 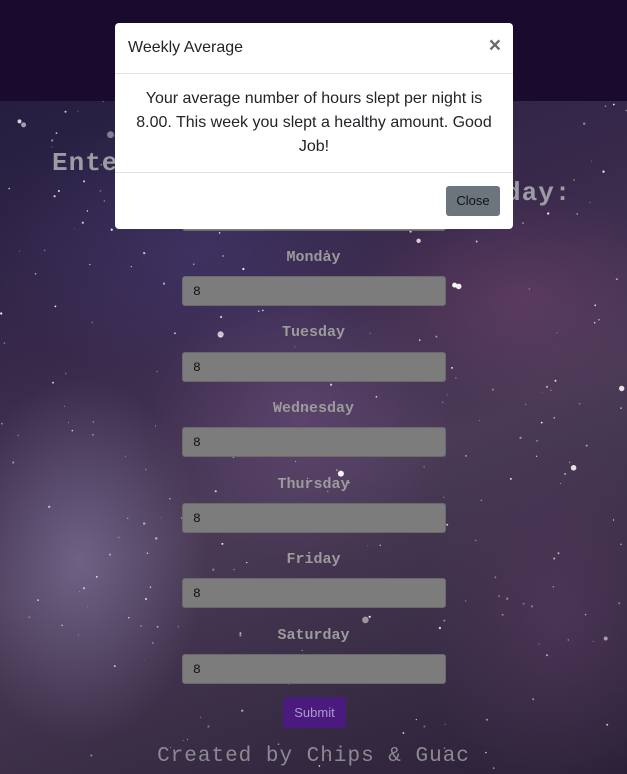 I want to click on friday-input: 8, so click(x=314, y=593).